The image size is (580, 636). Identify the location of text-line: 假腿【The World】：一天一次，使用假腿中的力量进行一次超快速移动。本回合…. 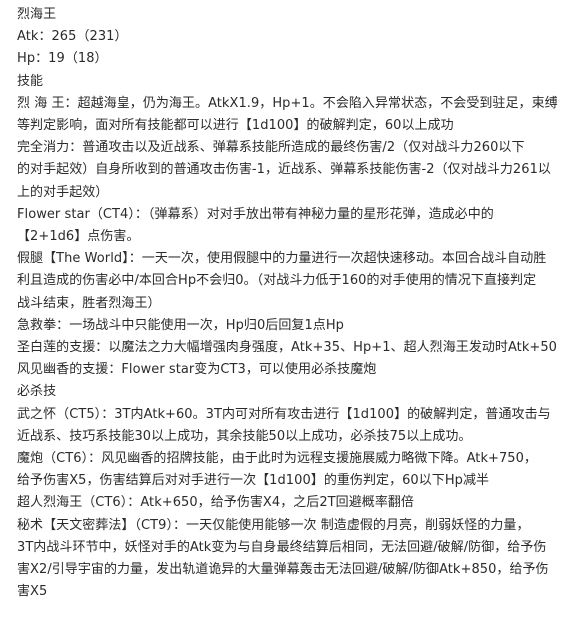
(282, 259).